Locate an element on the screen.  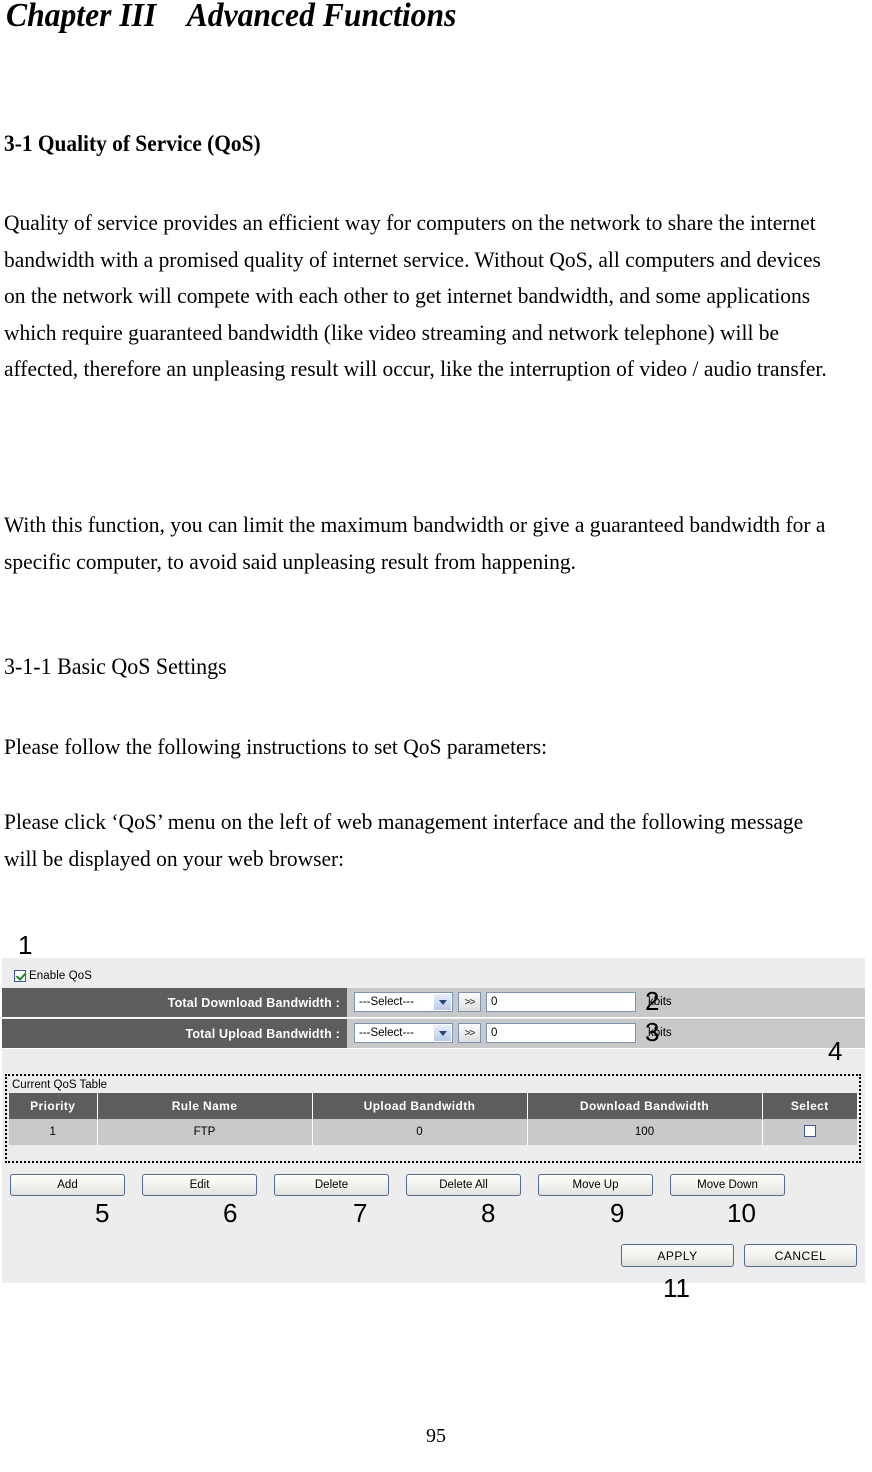
cancel-button: CANCEL is located at coordinates (800, 1255).